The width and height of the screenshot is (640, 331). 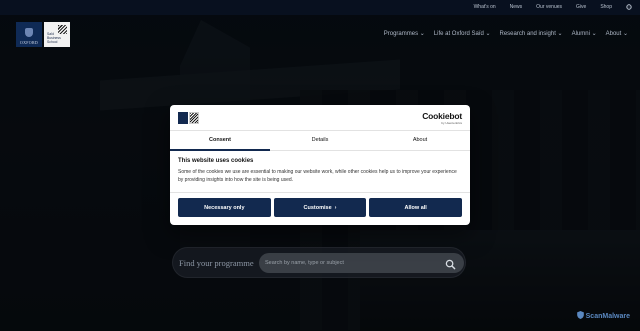 I want to click on util-link-news: News, so click(x=516, y=8).